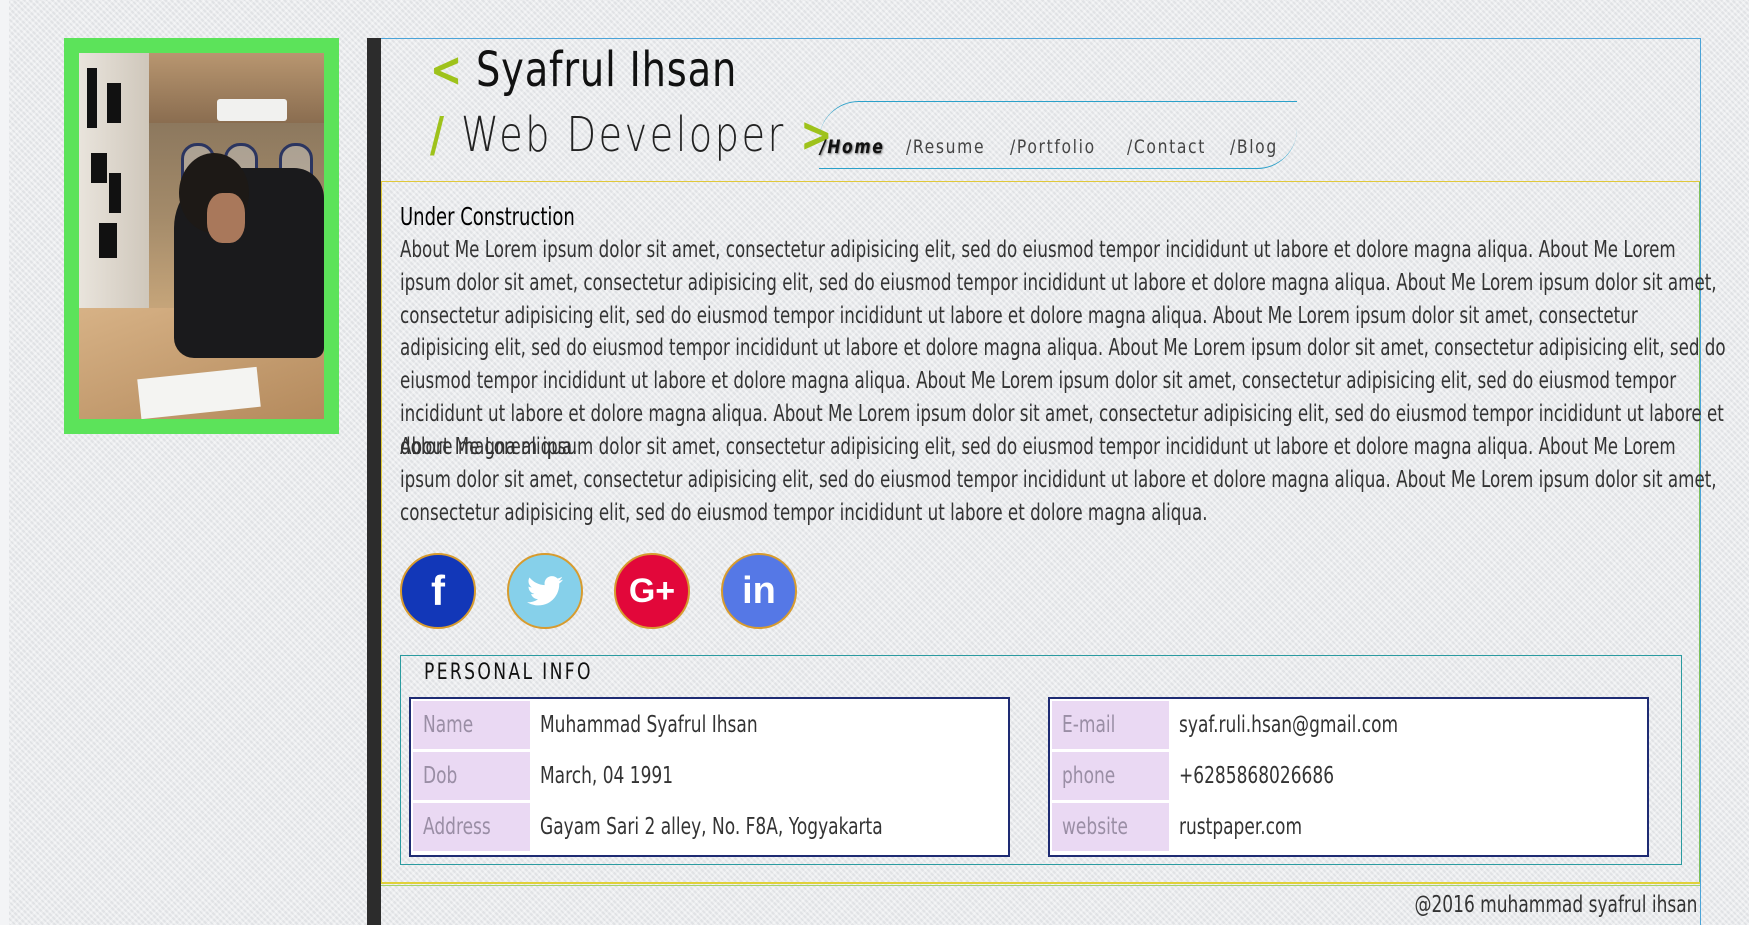  I want to click on info-value: March, 04 1991, so click(607, 776).